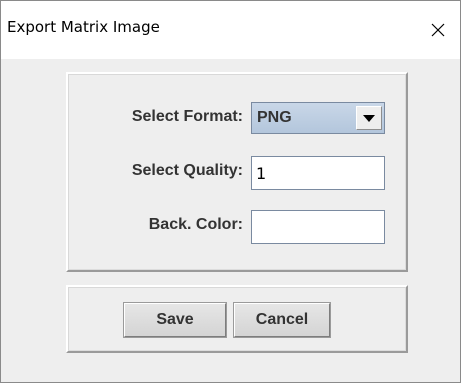 This screenshot has height=383, width=461. What do you see at coordinates (187, 170) in the screenshot?
I see `quality-label: Select Quality:` at bounding box center [187, 170].